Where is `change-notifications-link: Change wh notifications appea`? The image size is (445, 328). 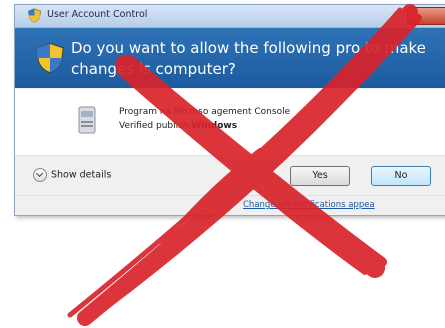 change-notifications-link: Change wh notifications appea is located at coordinates (309, 205).